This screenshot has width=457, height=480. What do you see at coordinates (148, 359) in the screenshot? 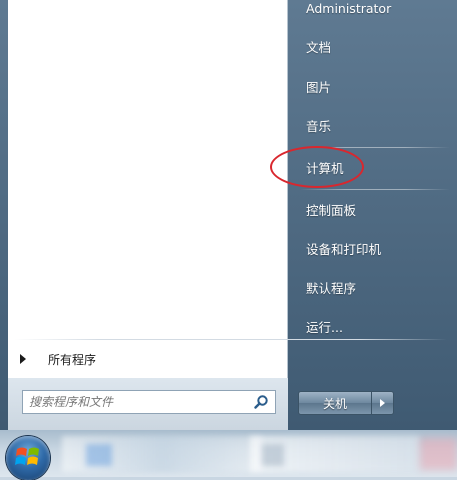
I see `all-programs-button: 所有程序` at bounding box center [148, 359].